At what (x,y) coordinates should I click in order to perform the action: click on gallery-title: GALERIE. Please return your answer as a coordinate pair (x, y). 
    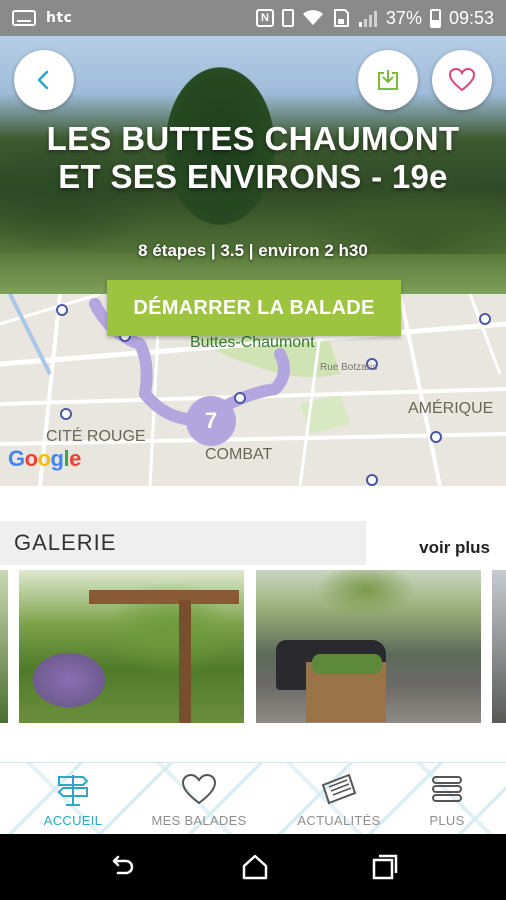
    Looking at the image, I should click on (183, 543).